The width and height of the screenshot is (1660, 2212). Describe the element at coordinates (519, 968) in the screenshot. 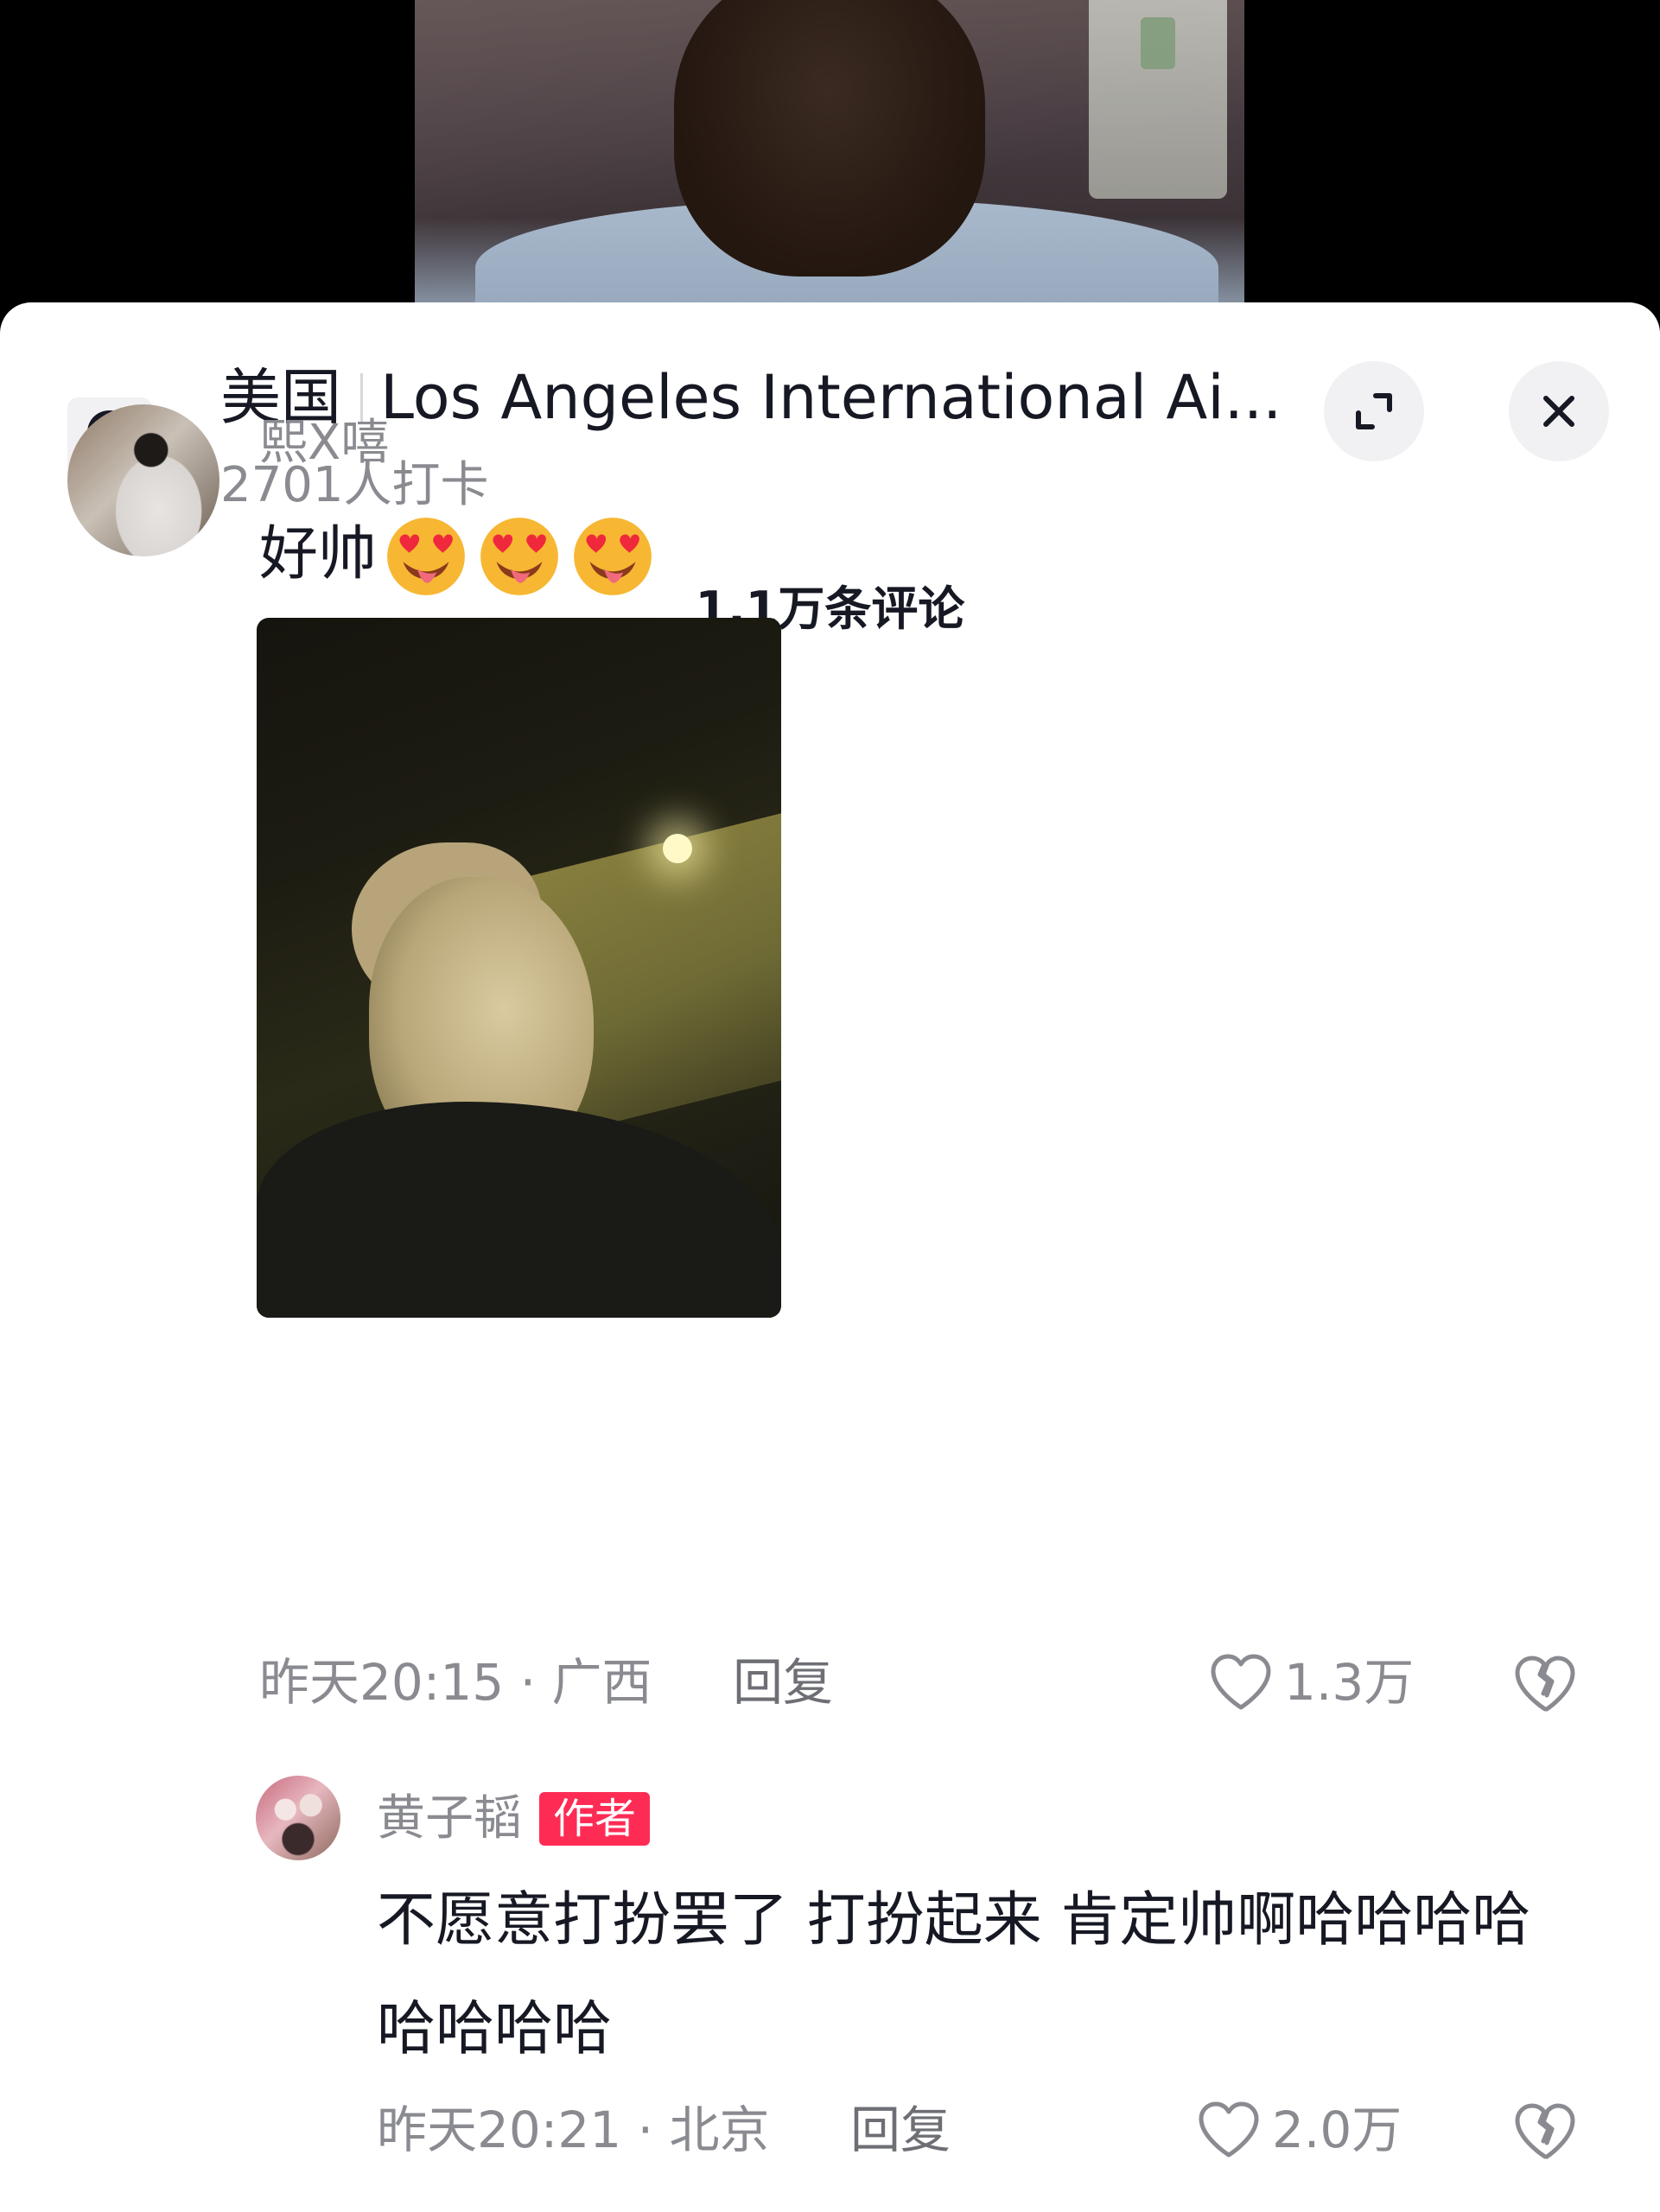

I see `comment-image` at that location.